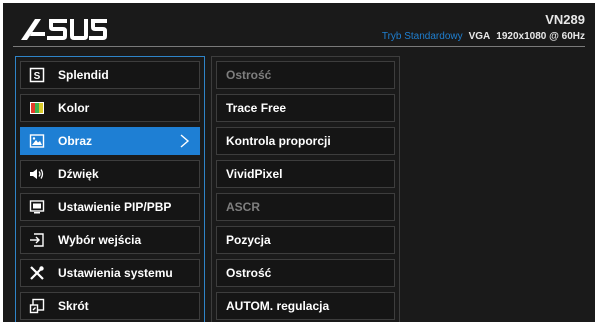 This screenshot has height=325, width=598. I want to click on submenu-item-kontrola-proporcji: Kontrola proporcji, so click(305, 141).